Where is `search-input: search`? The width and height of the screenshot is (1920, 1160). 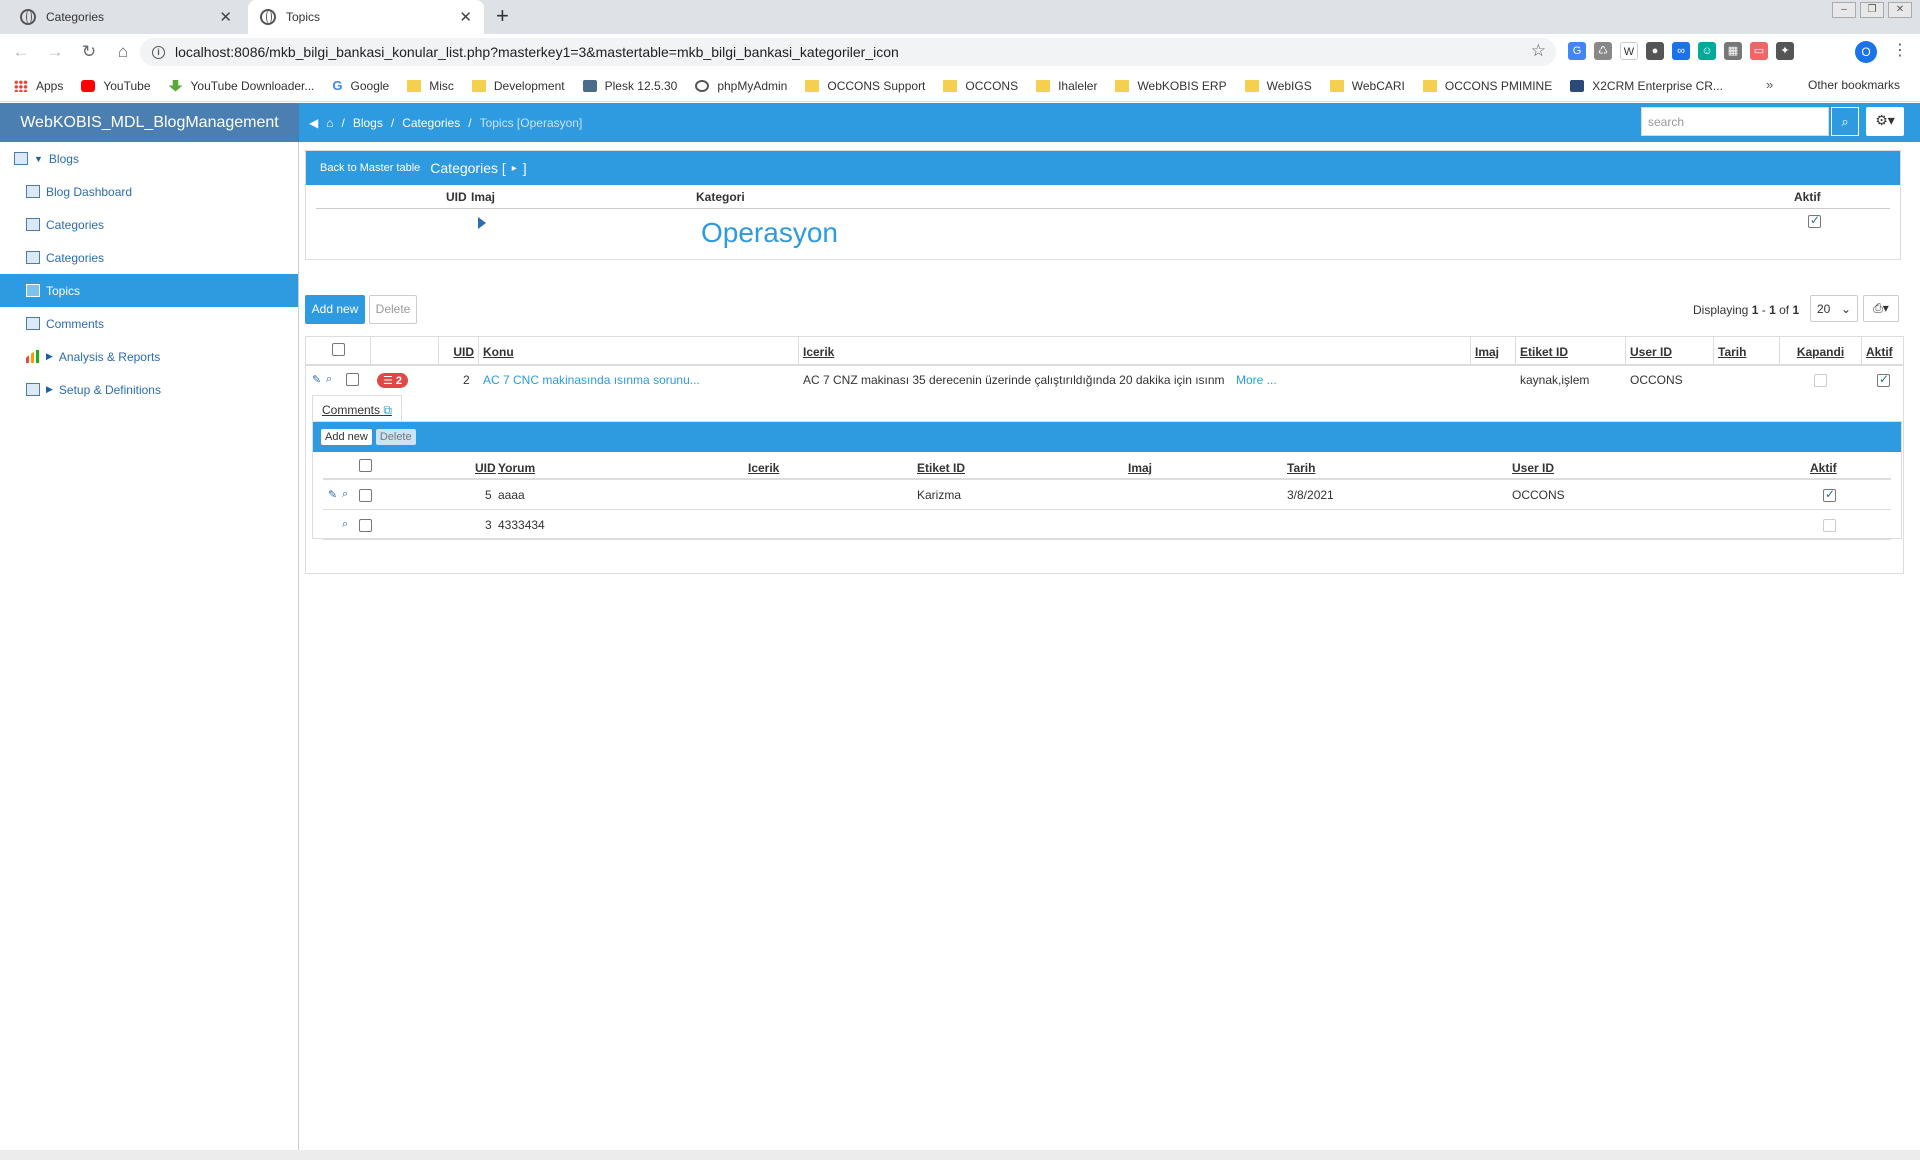
search-input: search is located at coordinates (1735, 121).